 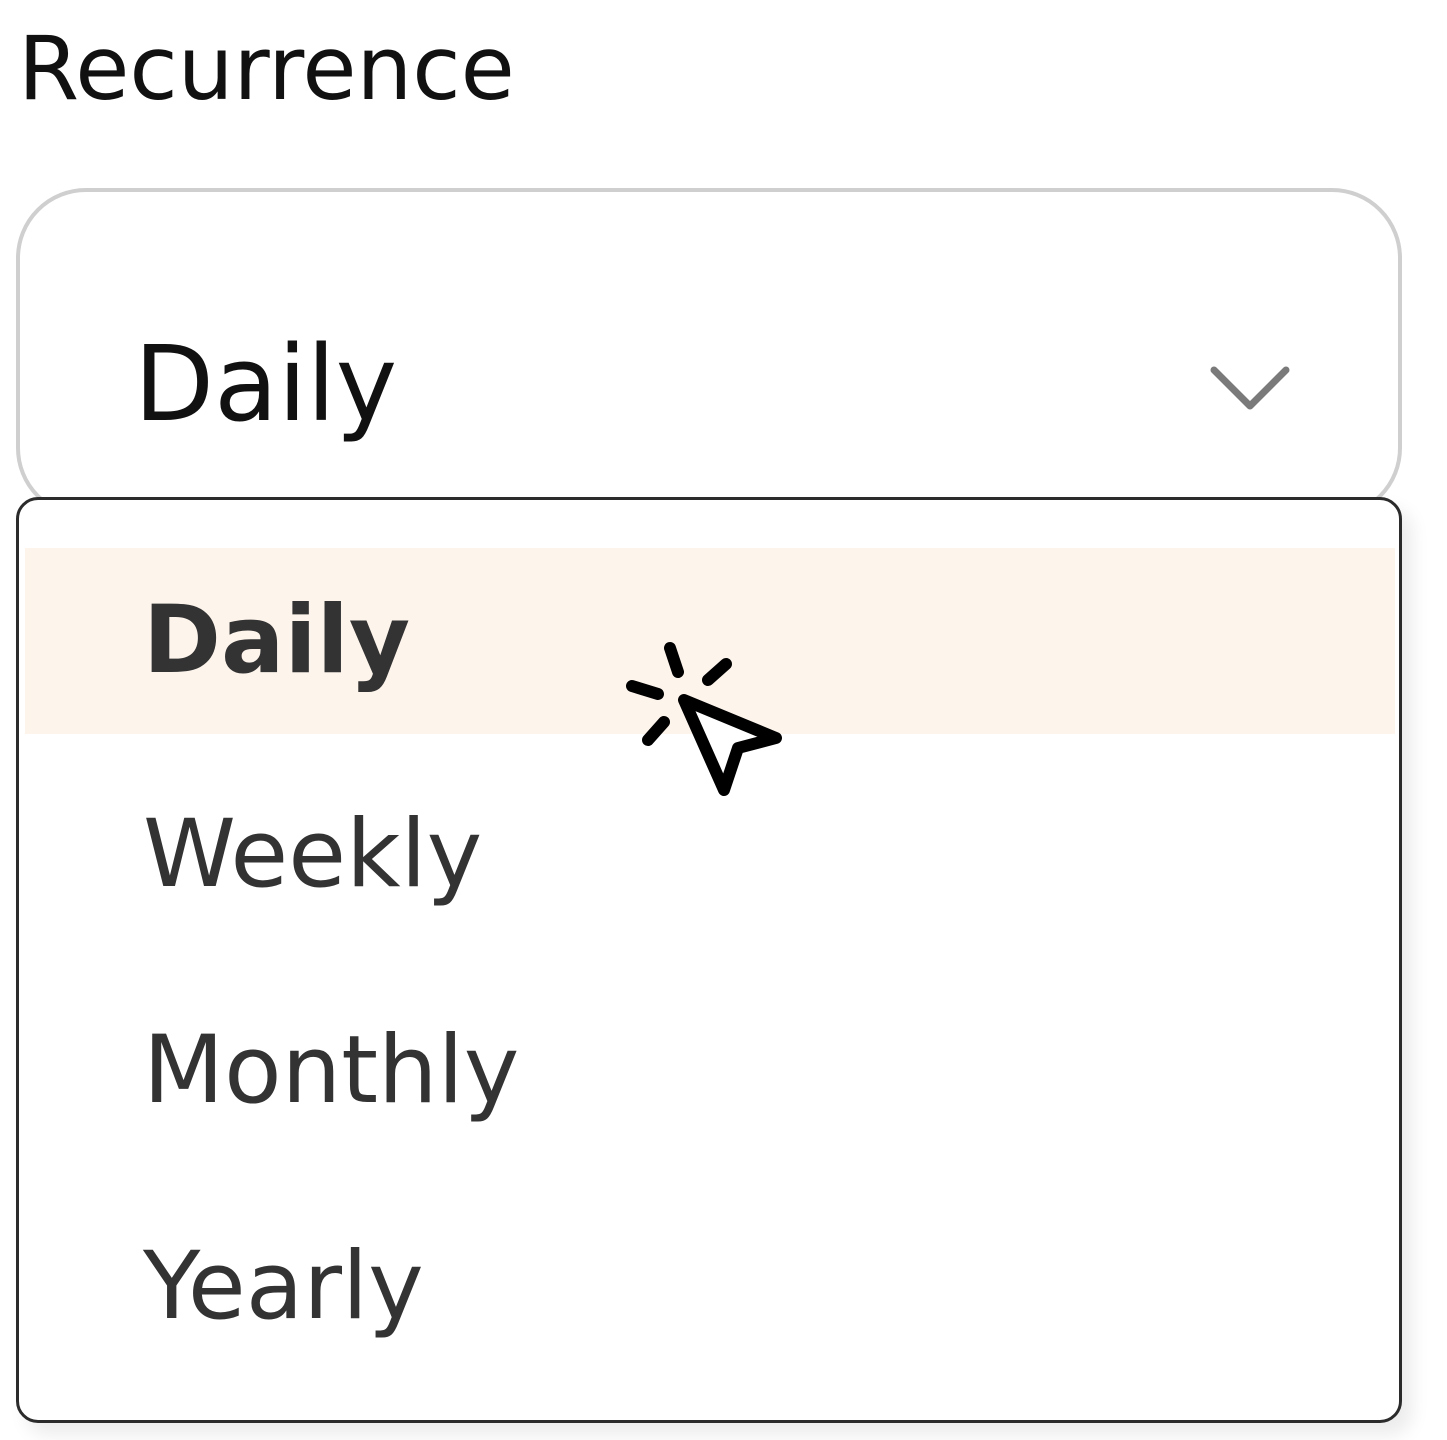 What do you see at coordinates (704, 719) in the screenshot?
I see `pointer-click-icon` at bounding box center [704, 719].